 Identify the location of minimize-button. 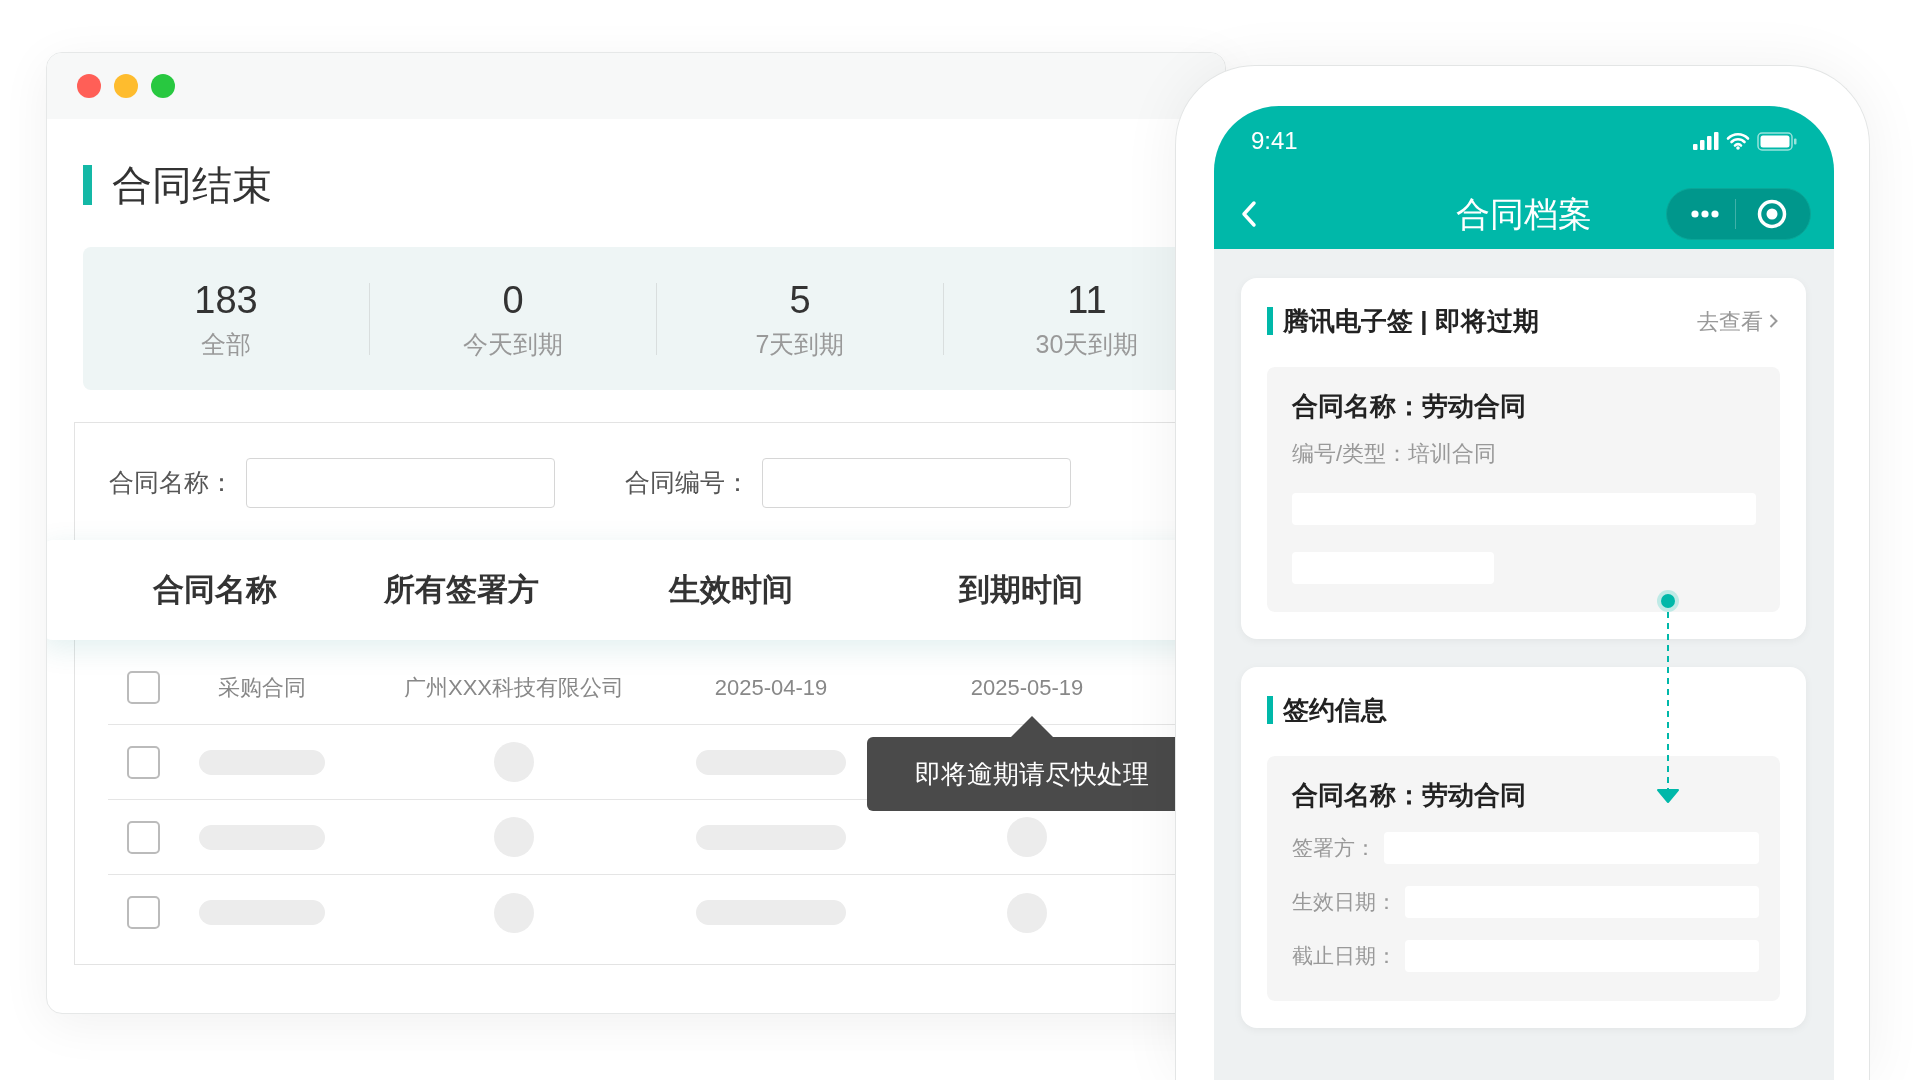
(126, 86).